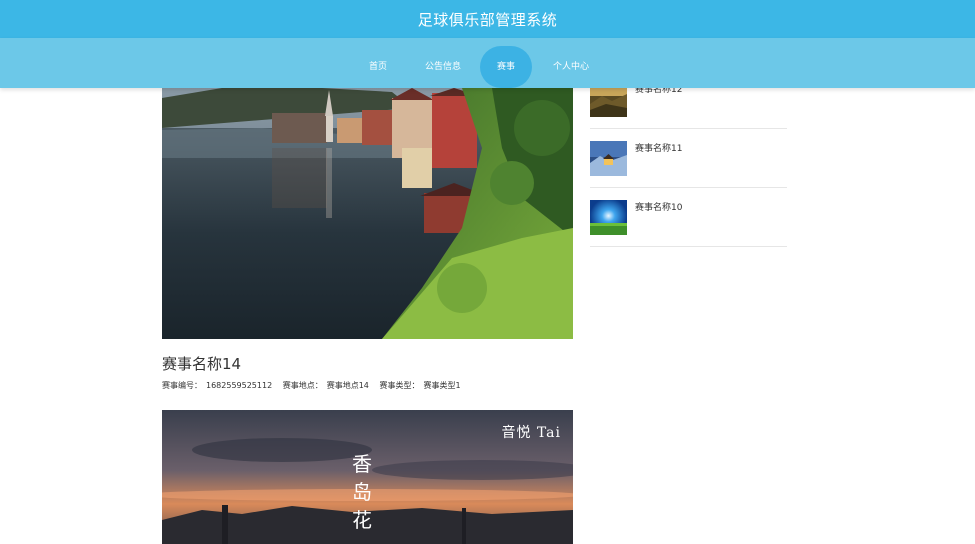 Image resolution: width=975 pixels, height=544 pixels. I want to click on sidebar-item-name: 赛事名称10, so click(658, 206).